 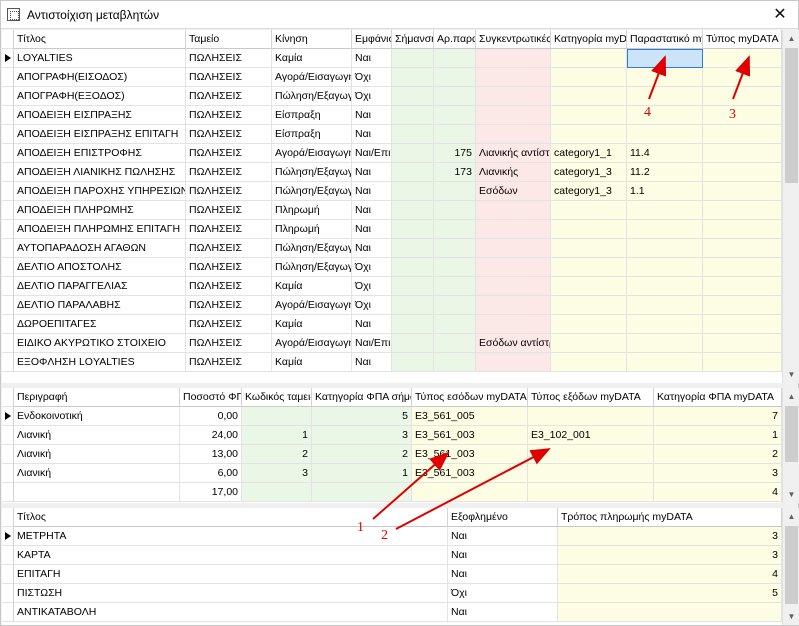 What do you see at coordinates (670, 536) in the screenshot?
I see `payment-method-cell: 3` at bounding box center [670, 536].